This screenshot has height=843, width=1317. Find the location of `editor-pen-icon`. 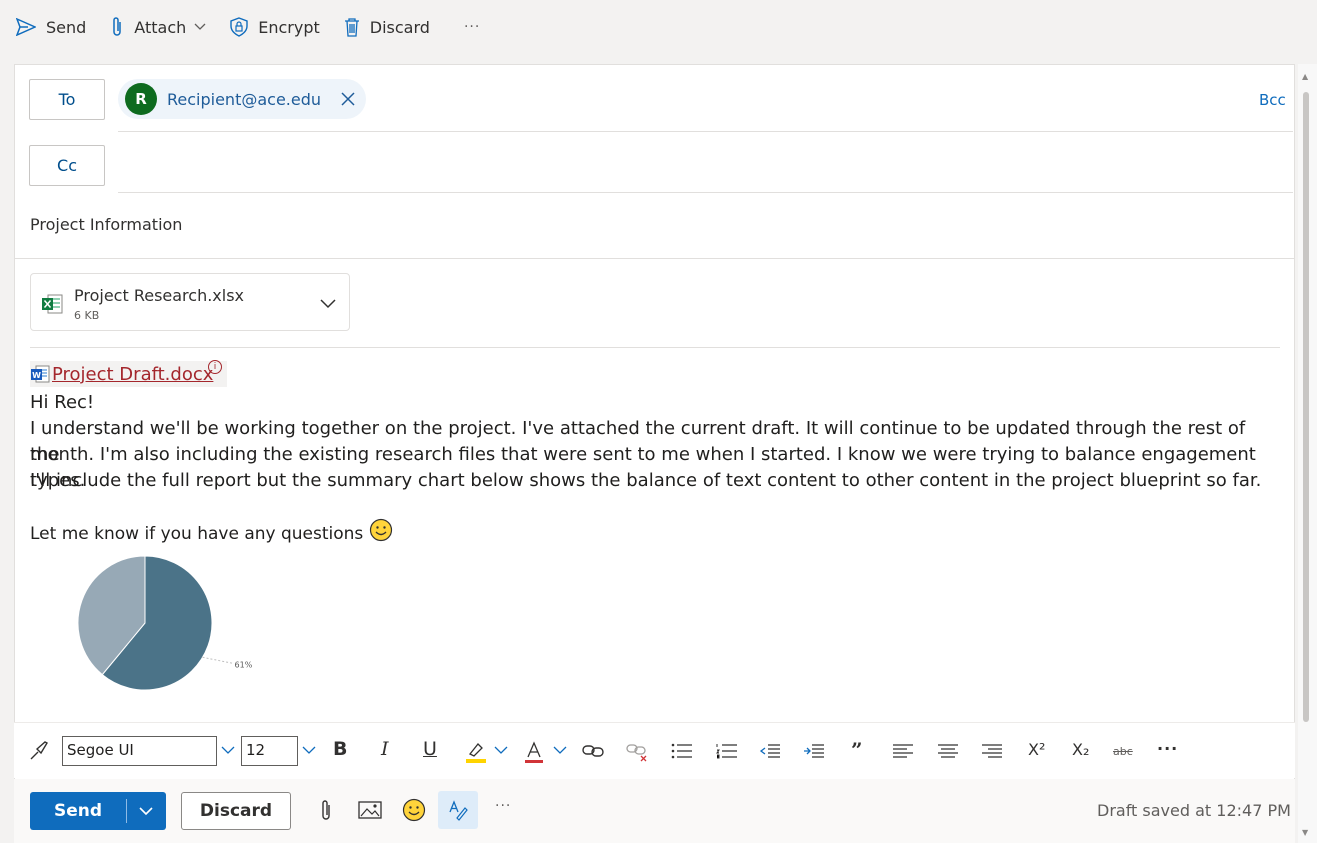

editor-pen-icon is located at coordinates (458, 810).